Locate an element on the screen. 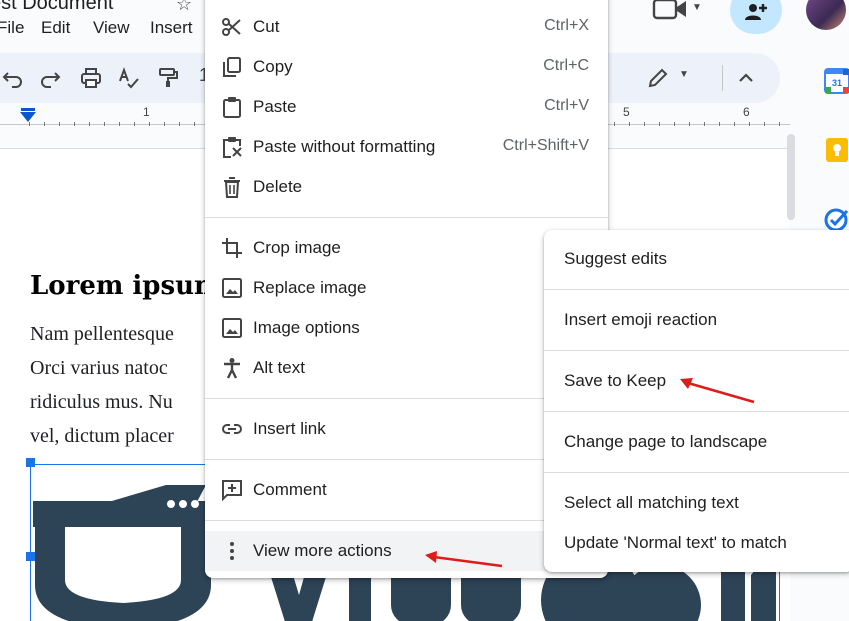 The width and height of the screenshot is (849, 621). ruler-mark: 6 is located at coordinates (746, 112).